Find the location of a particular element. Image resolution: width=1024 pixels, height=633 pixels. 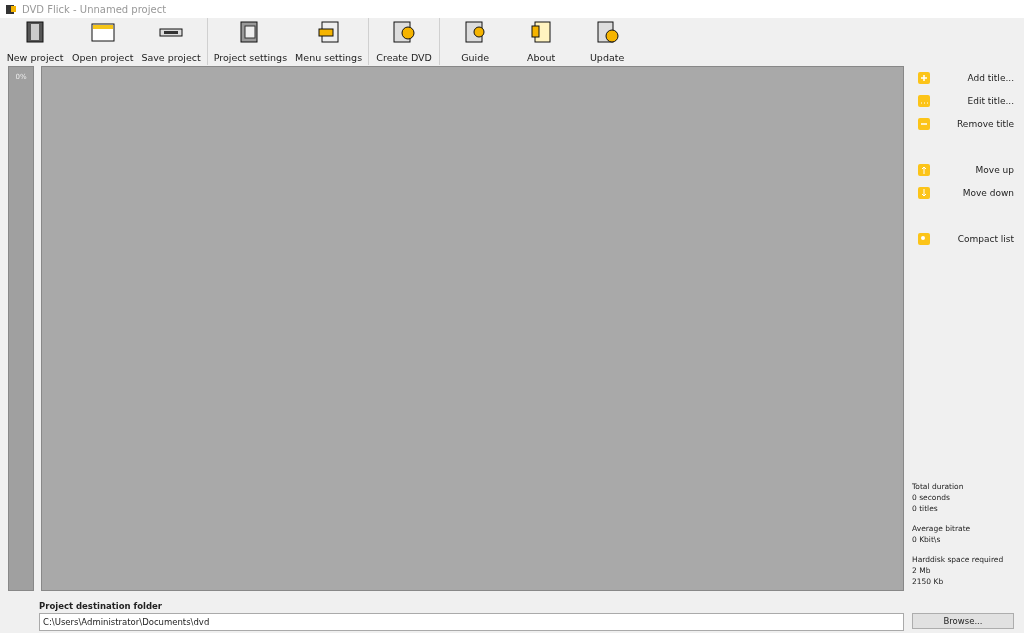

destination-label: Project destination folder is located at coordinates (101, 606).